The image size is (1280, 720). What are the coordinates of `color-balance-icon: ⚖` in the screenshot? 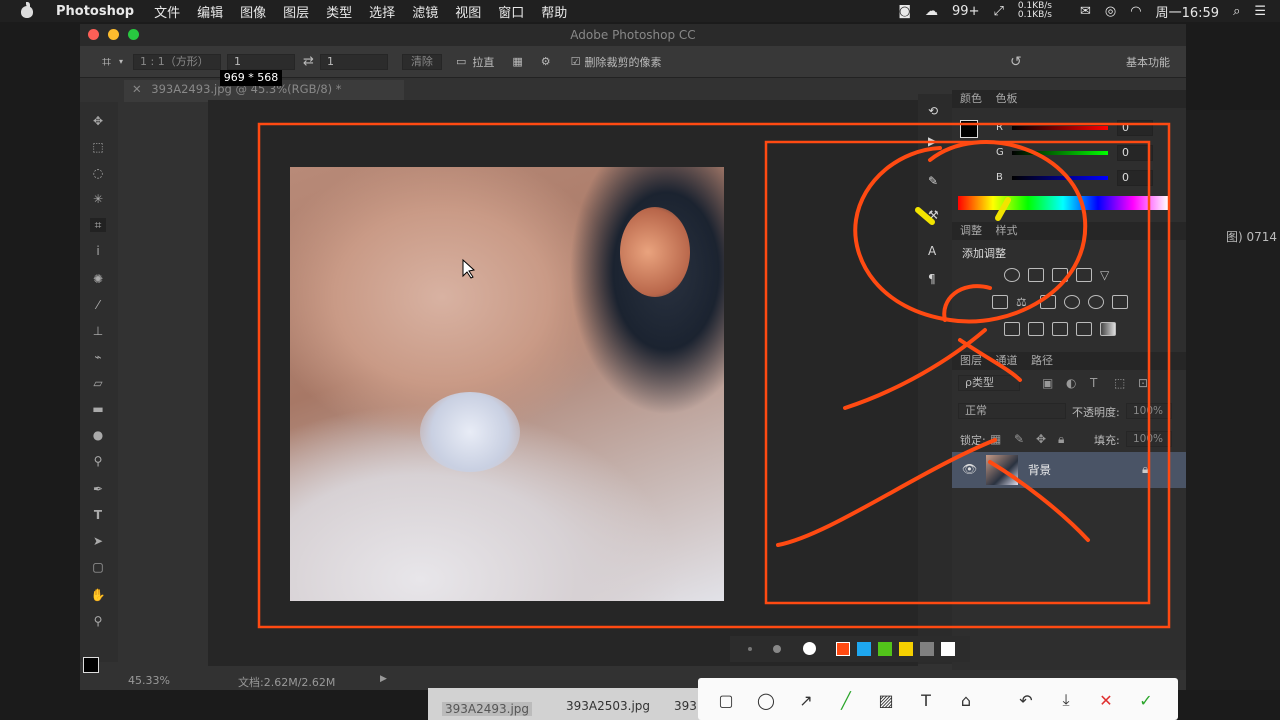 It's located at (1024, 302).